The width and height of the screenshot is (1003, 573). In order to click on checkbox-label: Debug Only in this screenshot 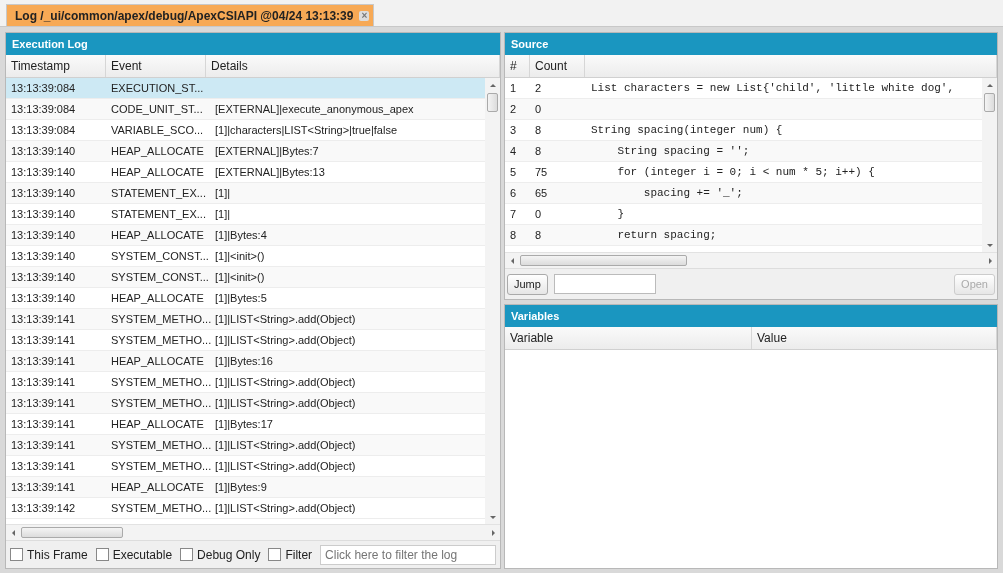, I will do `click(229, 554)`.